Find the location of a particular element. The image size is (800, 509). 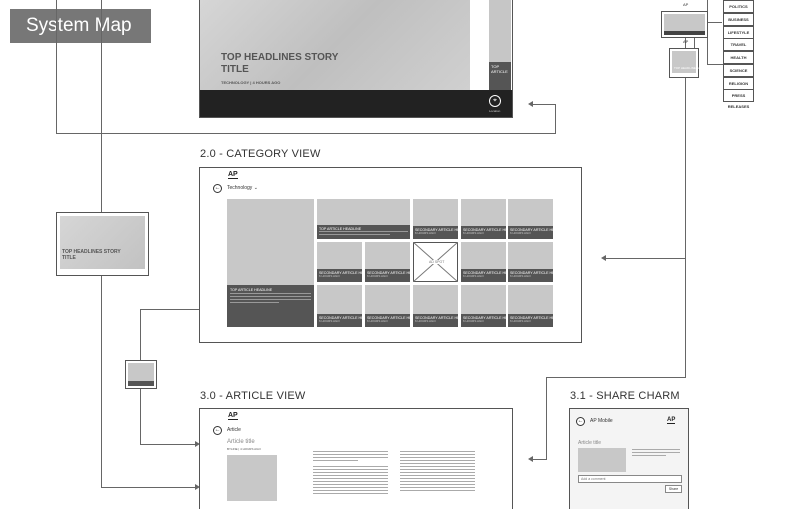

hero-meta: TECHNOLOGY | 4 HOURS AGO is located at coordinates (251, 82).